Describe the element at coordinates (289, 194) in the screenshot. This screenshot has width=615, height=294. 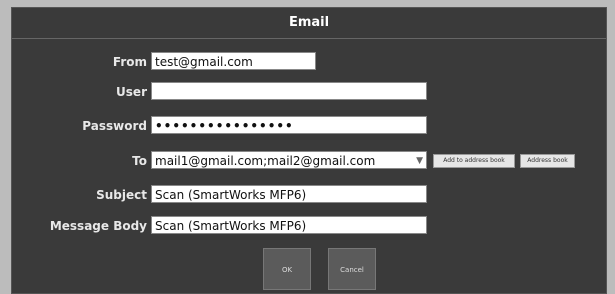
I see `subject-field: Scan (SmartWorks MFP6)` at that location.